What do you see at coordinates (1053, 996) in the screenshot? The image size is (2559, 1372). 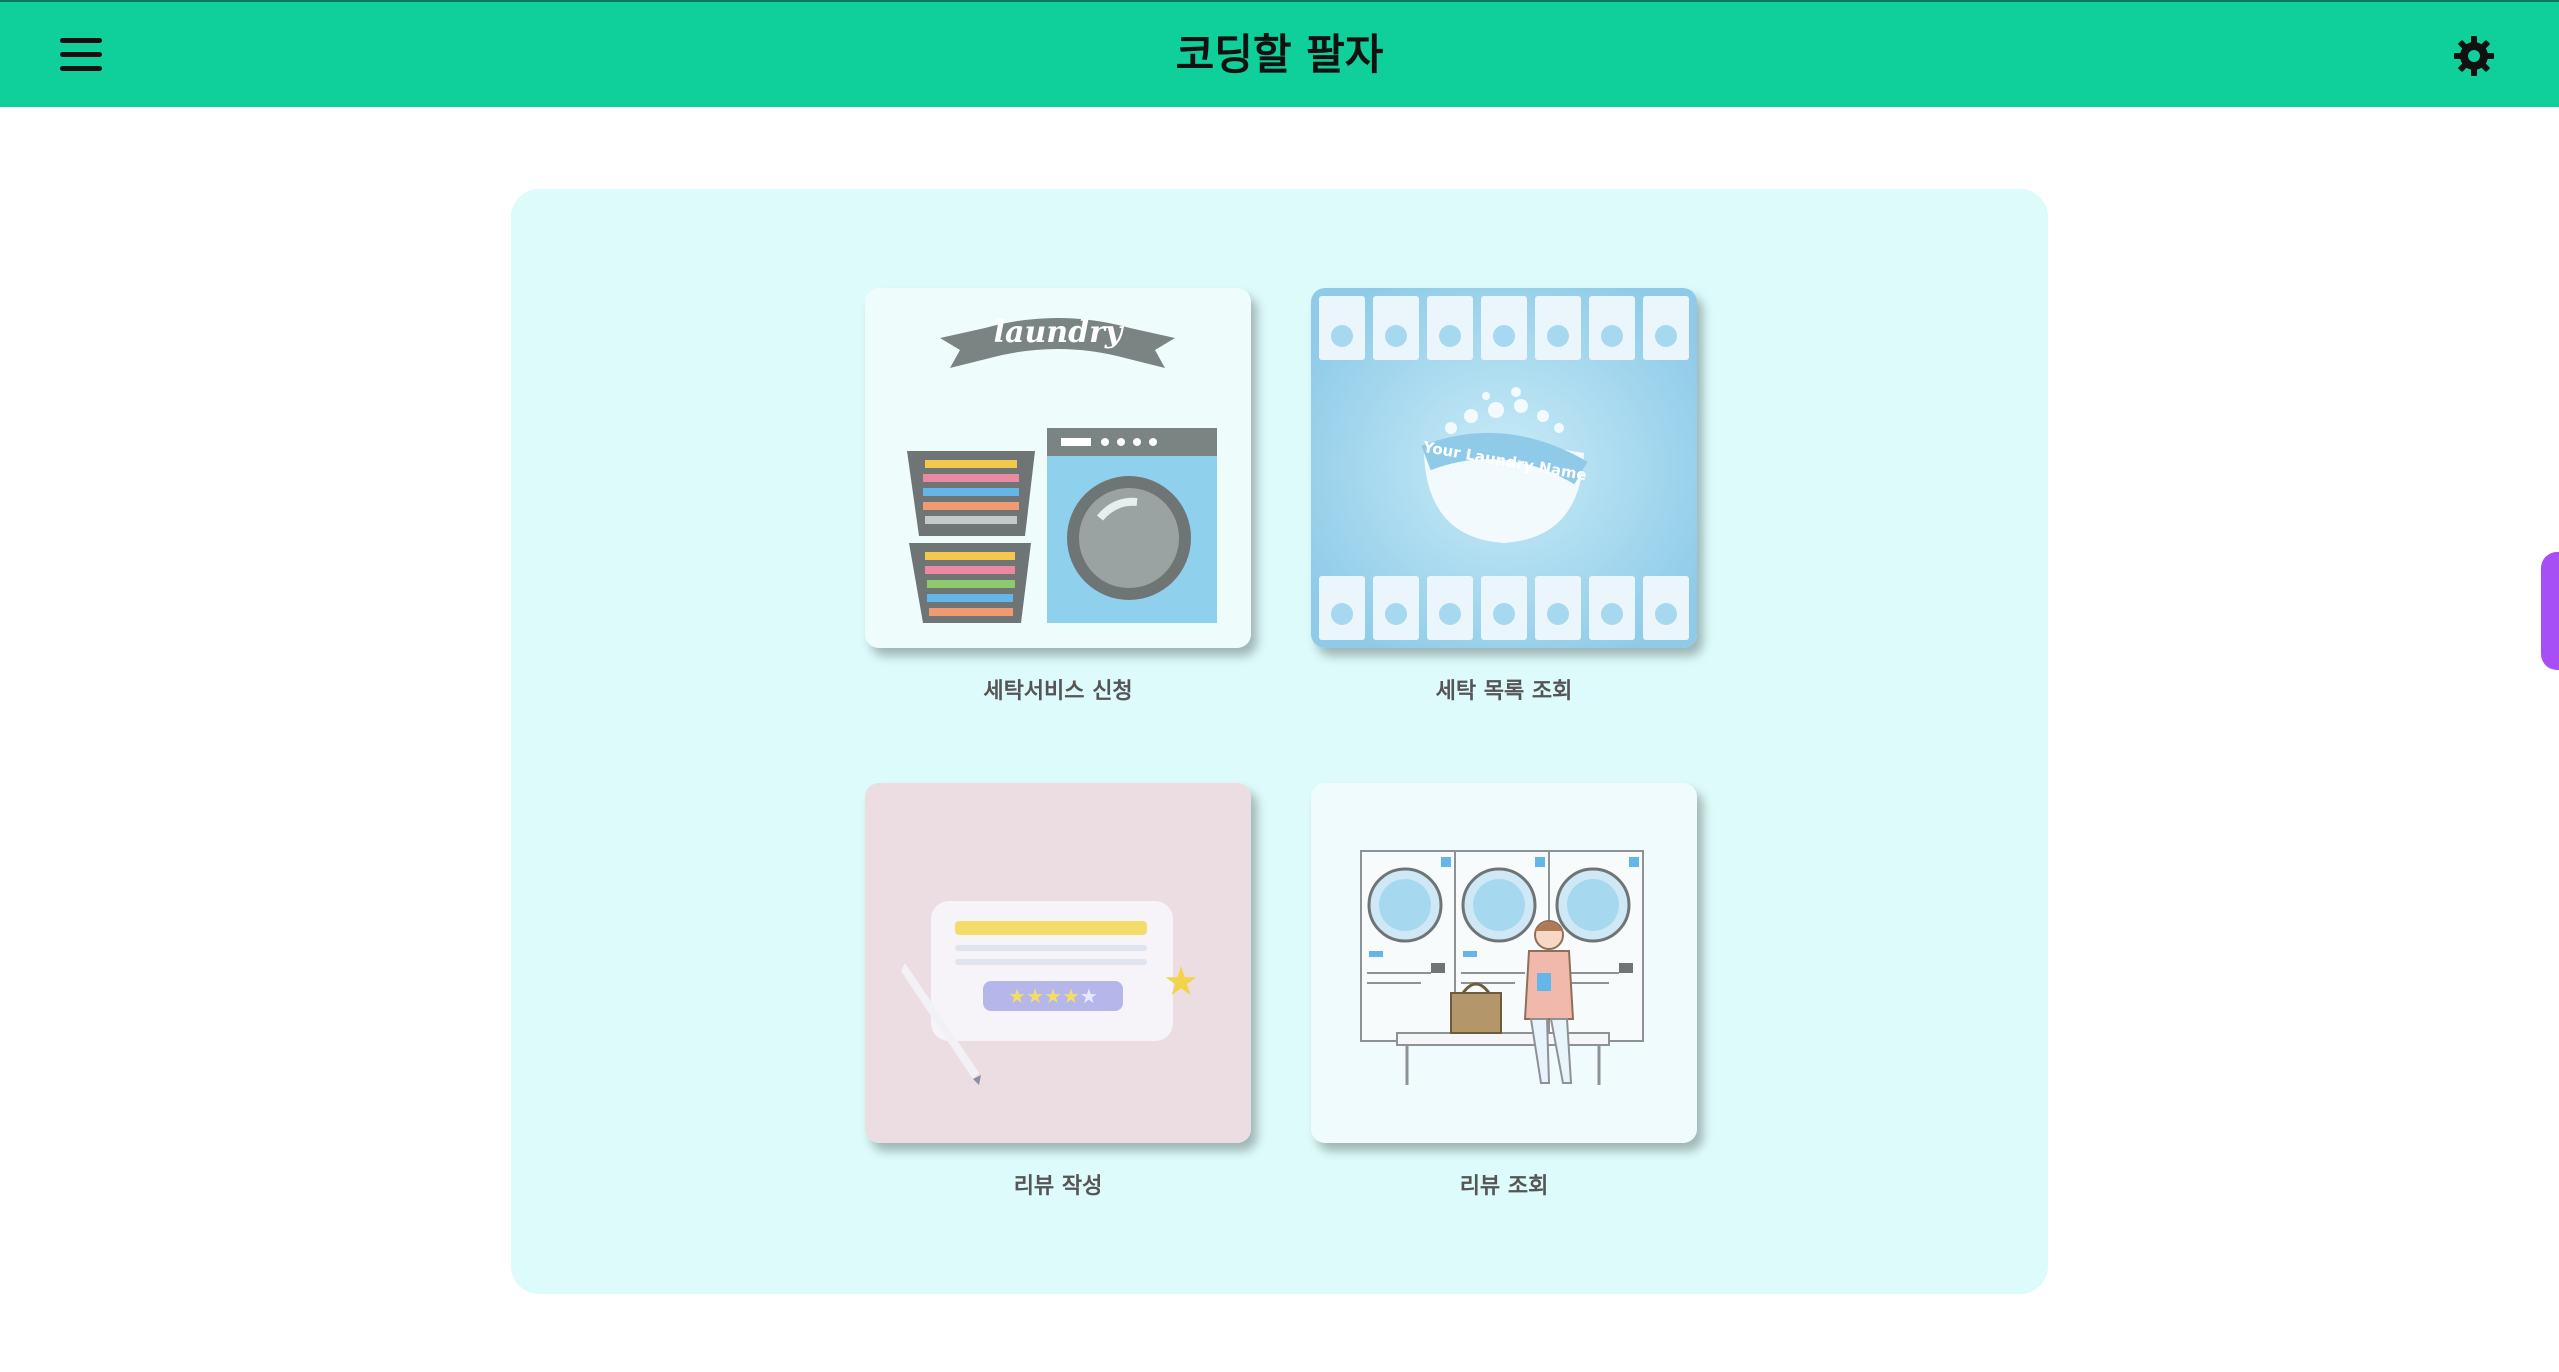 I see `star-rating-icon: ★★★★★` at bounding box center [1053, 996].